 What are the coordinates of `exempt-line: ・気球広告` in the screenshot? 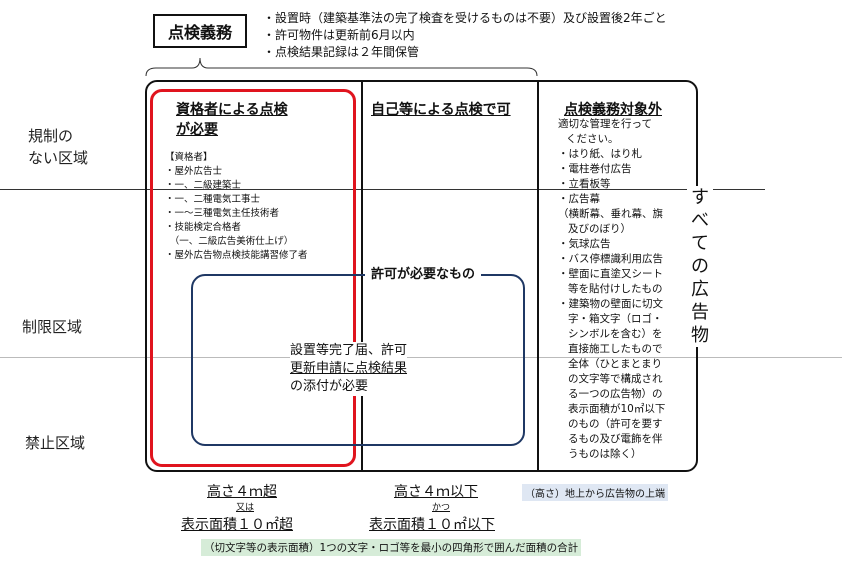 It's located at (584, 244).